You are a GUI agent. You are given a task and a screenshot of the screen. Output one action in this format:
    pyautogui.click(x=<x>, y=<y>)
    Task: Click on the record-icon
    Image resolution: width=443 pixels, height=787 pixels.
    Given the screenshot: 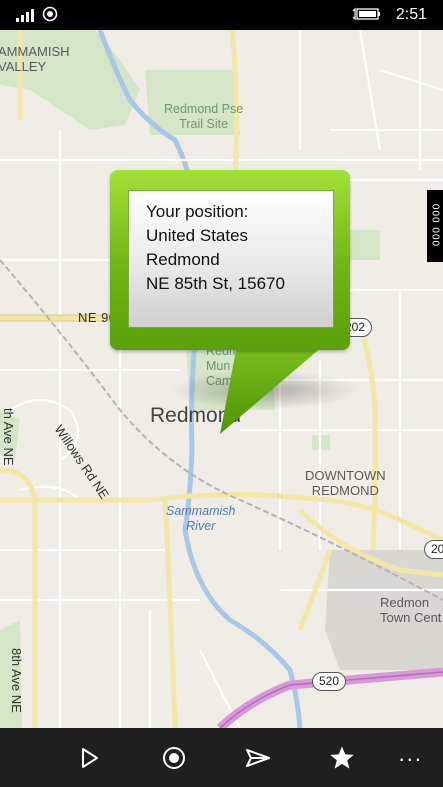 What is the action you would take?
    pyautogui.click(x=174, y=758)
    